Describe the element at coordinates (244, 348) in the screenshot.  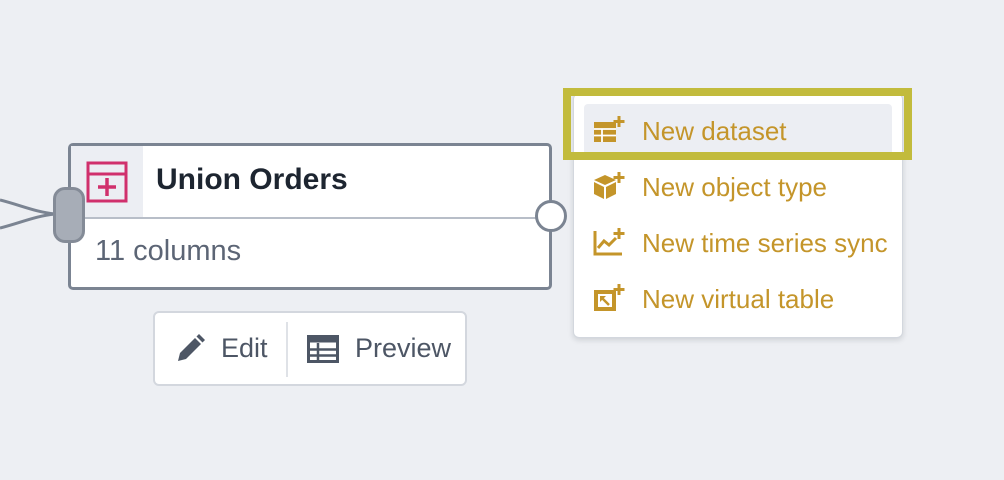
I see `edit-button-label: Edit` at that location.